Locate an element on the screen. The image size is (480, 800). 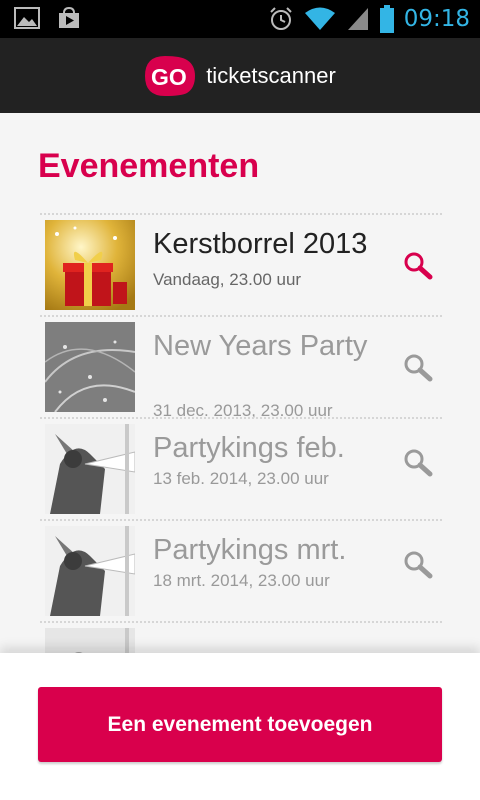
app-logo: GO ticketscanner is located at coordinates (240, 76).